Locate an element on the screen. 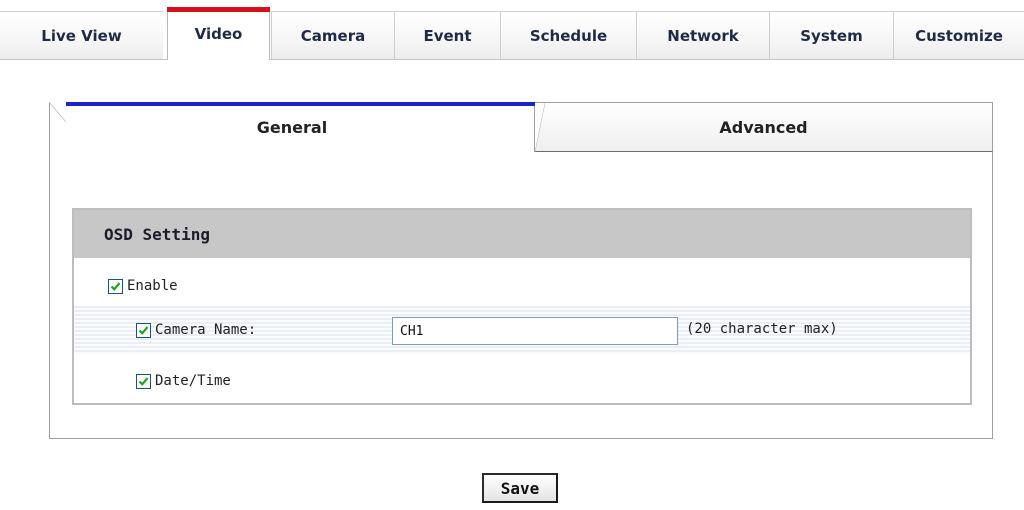  tab-camera: Camera is located at coordinates (332, 35).